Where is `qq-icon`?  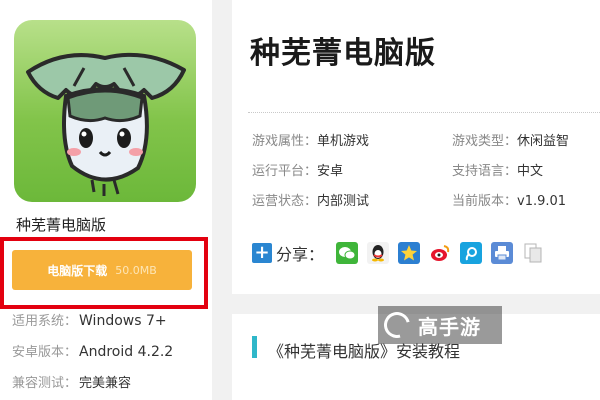
qq-icon is located at coordinates (378, 253).